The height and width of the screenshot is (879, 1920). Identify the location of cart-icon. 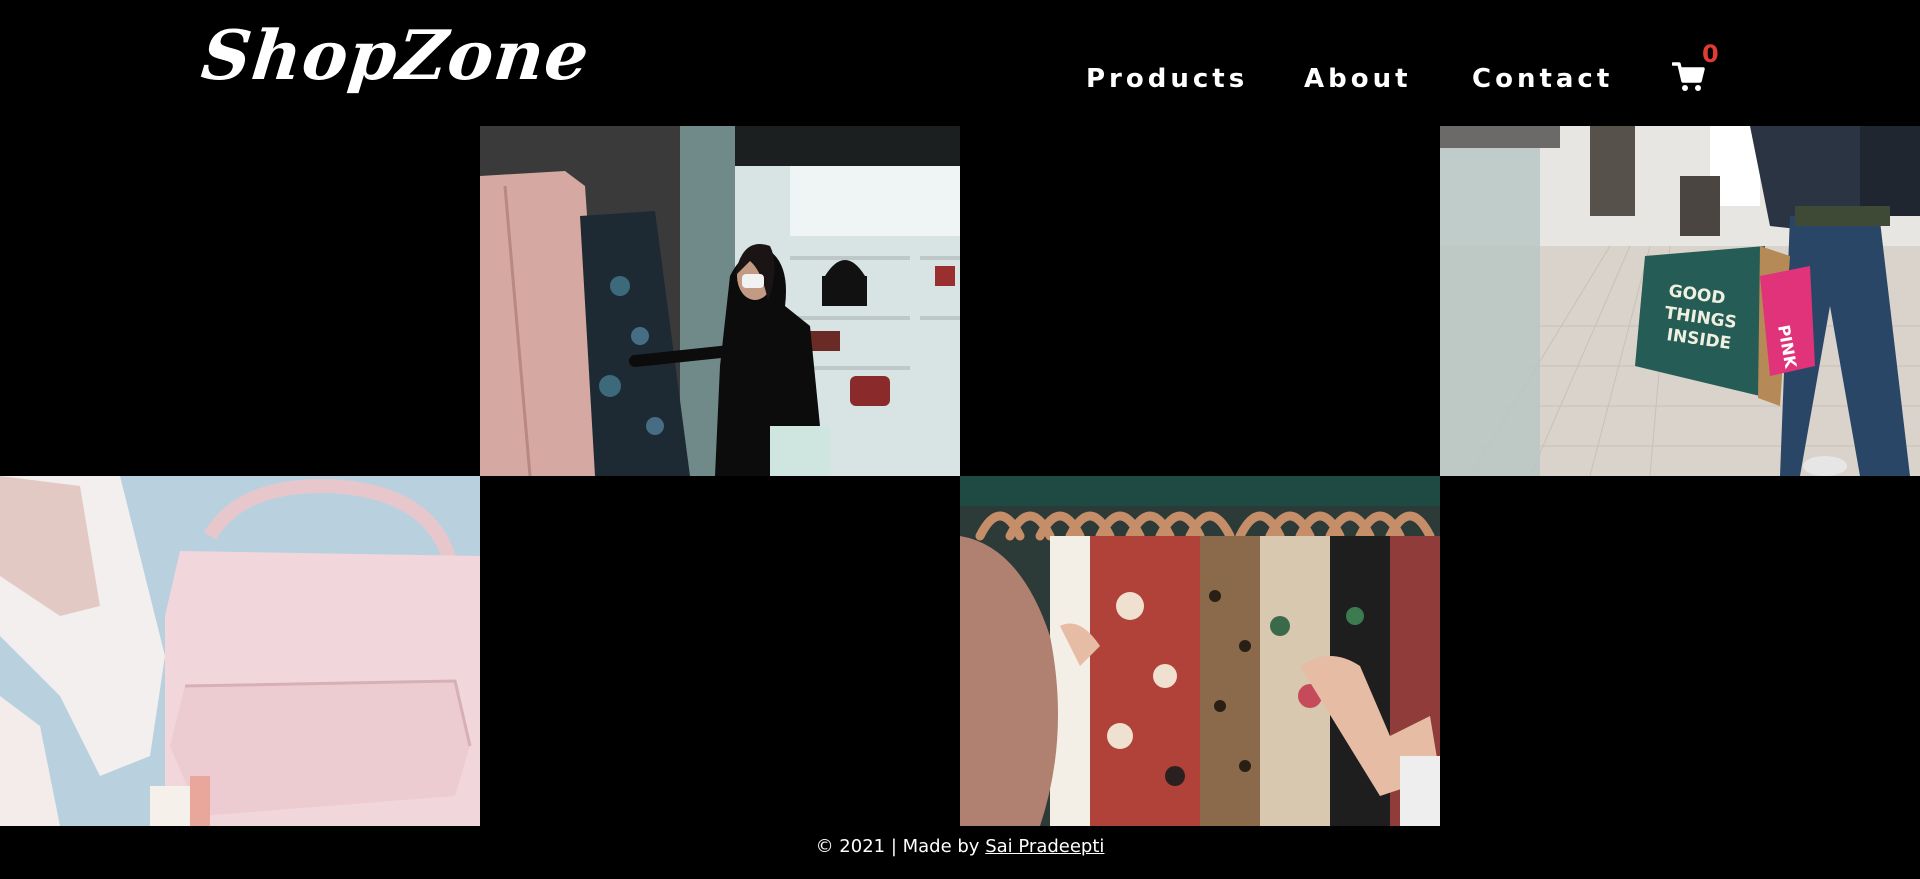
(1688, 76).